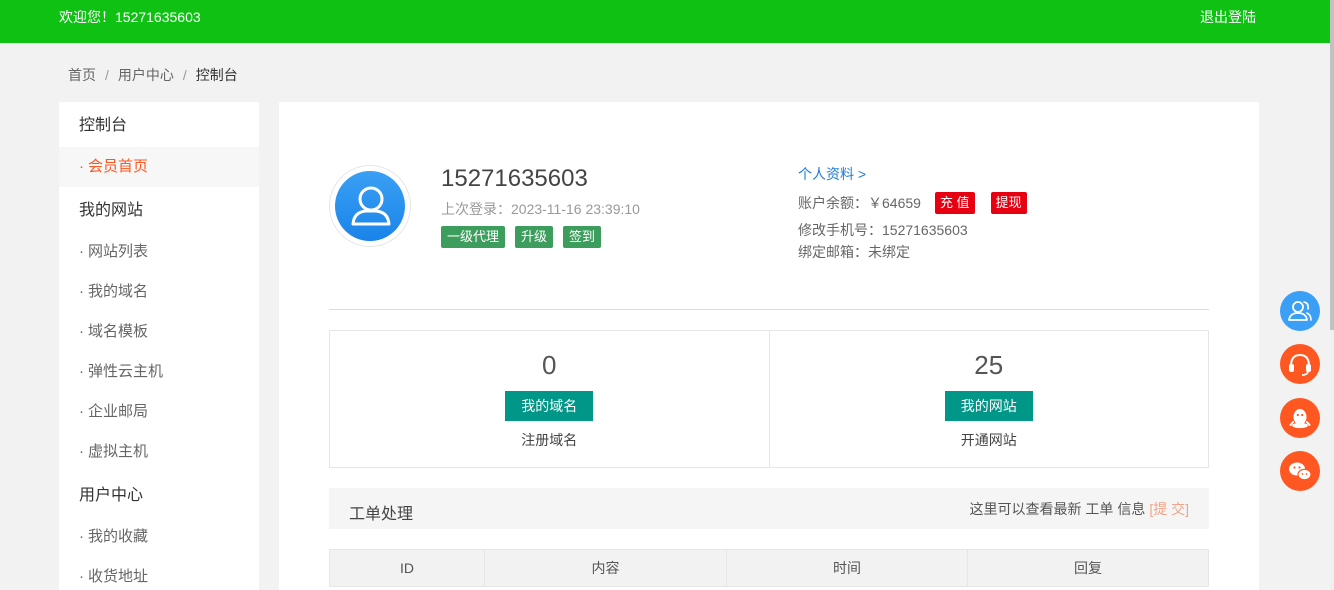  What do you see at coordinates (159, 167) in the screenshot?
I see `sidebar-item-member-home: · 会员首页` at bounding box center [159, 167].